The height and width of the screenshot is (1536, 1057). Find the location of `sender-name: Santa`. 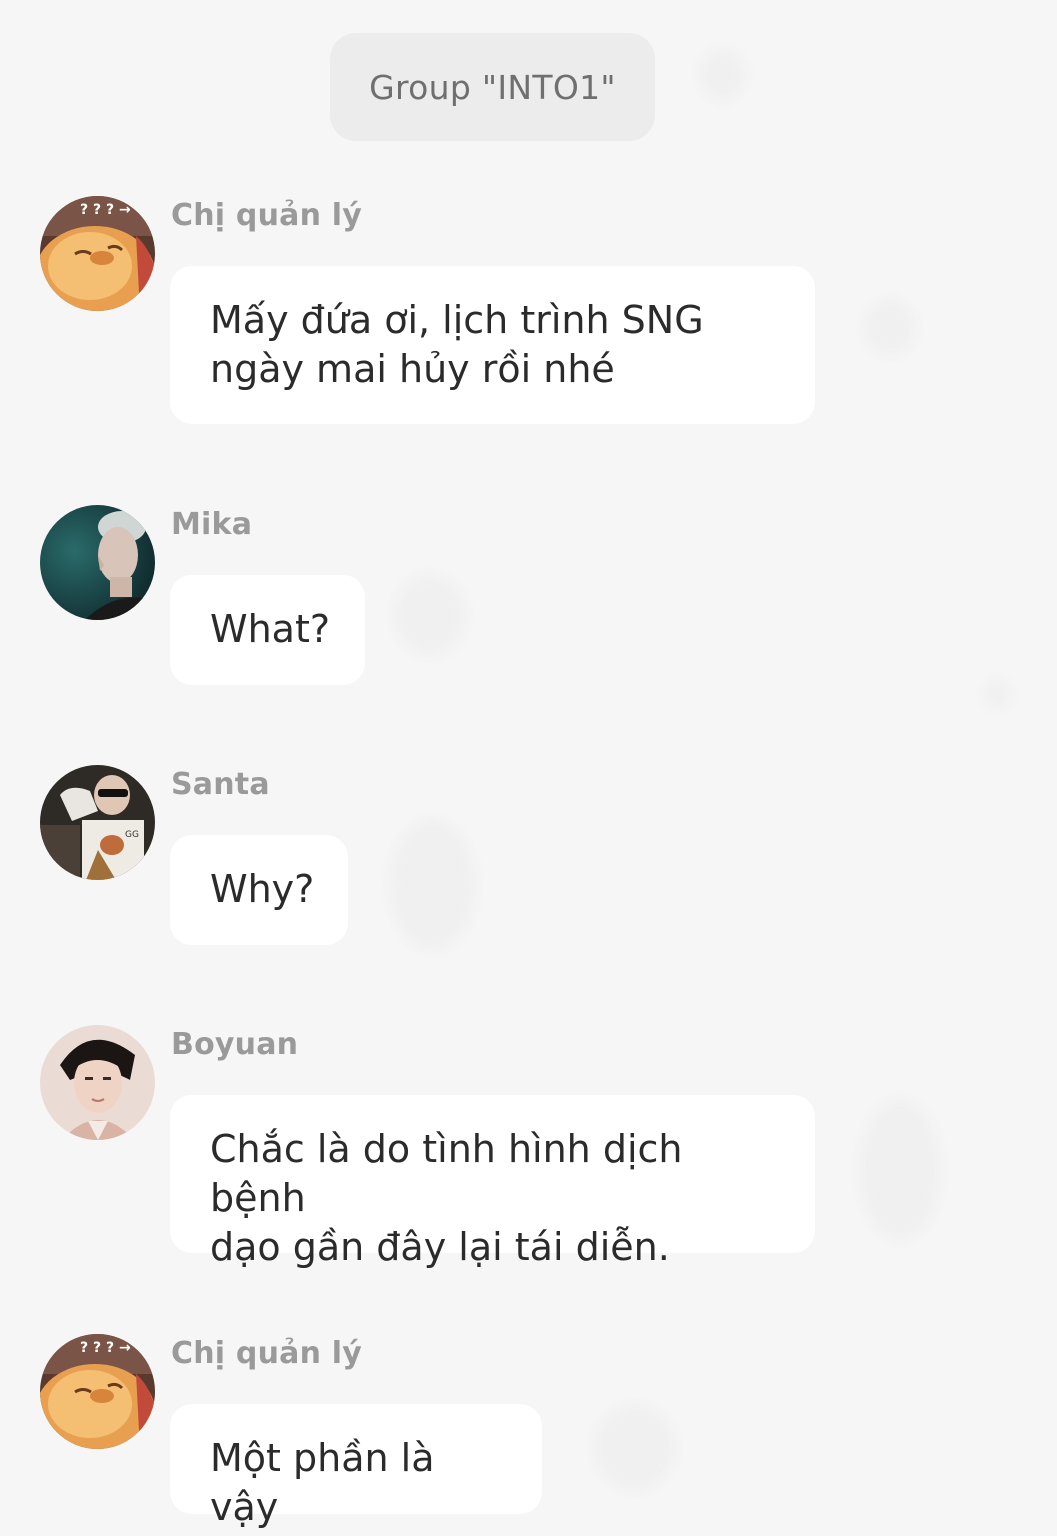

sender-name: Santa is located at coordinates (220, 784).